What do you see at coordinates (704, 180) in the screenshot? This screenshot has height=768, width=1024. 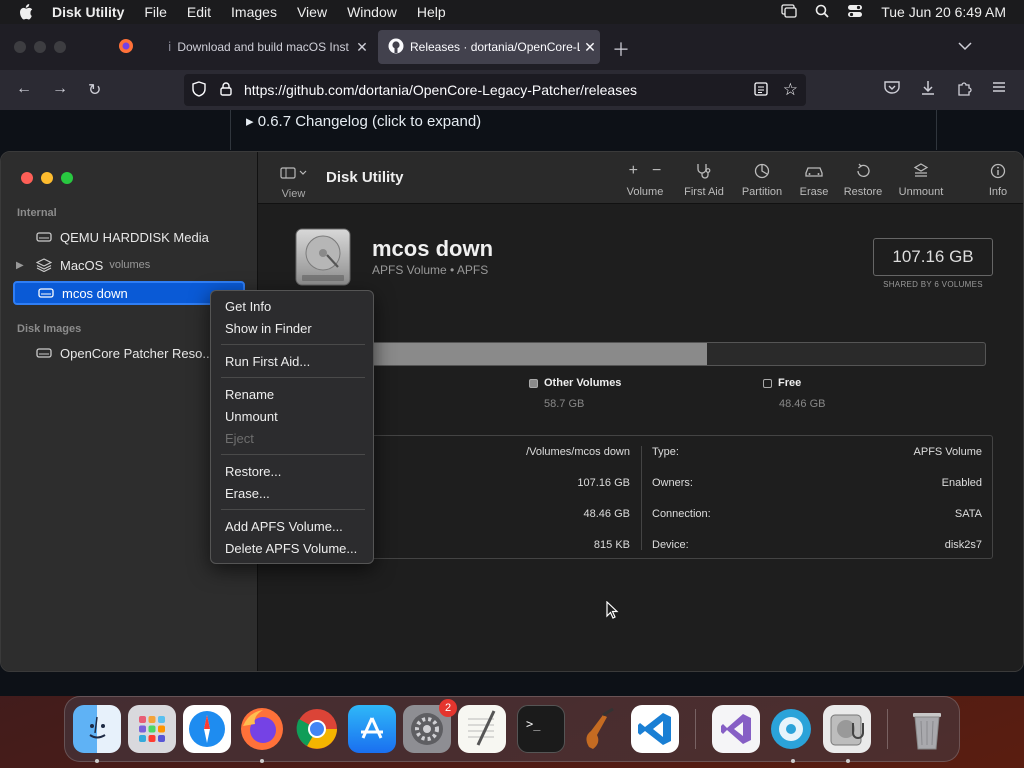 I see `first-aid-button: First Aid` at bounding box center [704, 180].